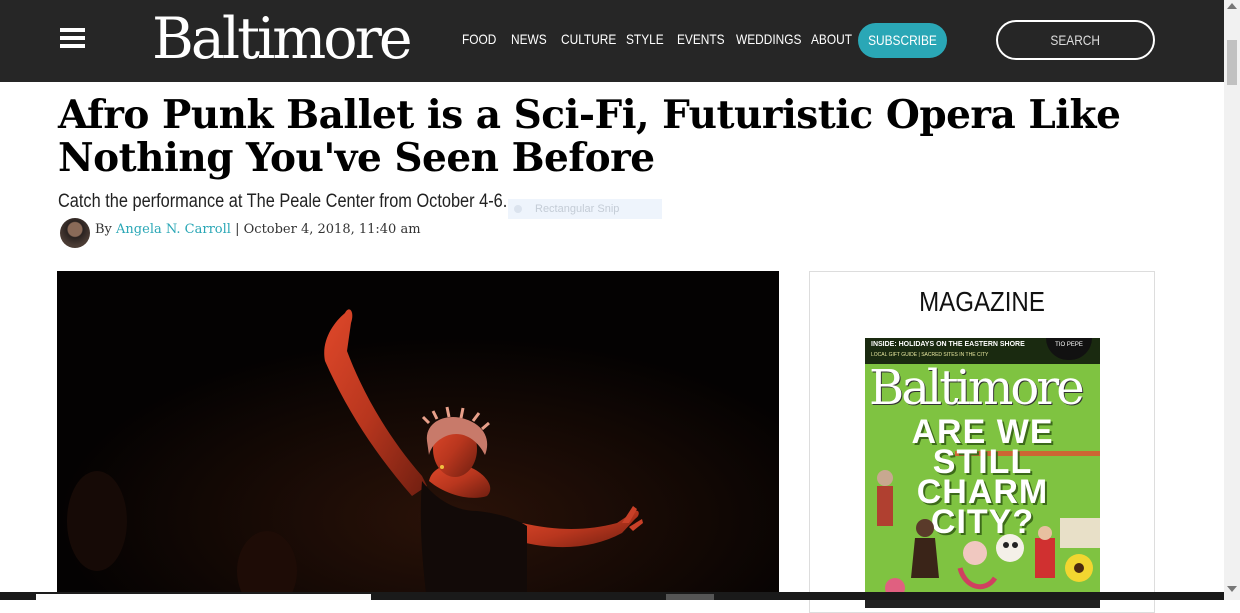 Image resolution: width=1240 pixels, height=613 pixels. Describe the element at coordinates (645, 39) in the screenshot. I see `nav-item-style: STYLE` at that location.